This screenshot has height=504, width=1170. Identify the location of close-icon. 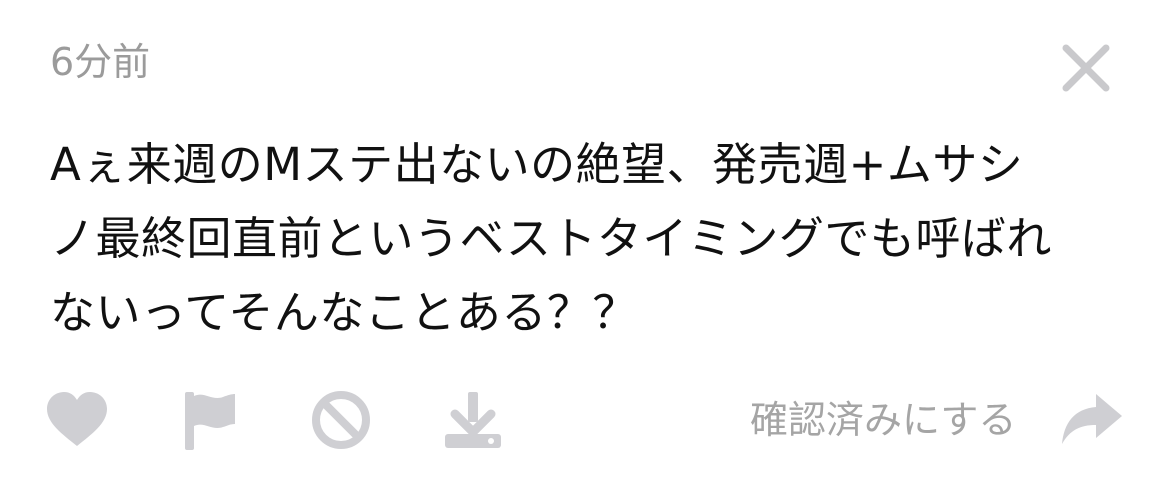
(1086, 68).